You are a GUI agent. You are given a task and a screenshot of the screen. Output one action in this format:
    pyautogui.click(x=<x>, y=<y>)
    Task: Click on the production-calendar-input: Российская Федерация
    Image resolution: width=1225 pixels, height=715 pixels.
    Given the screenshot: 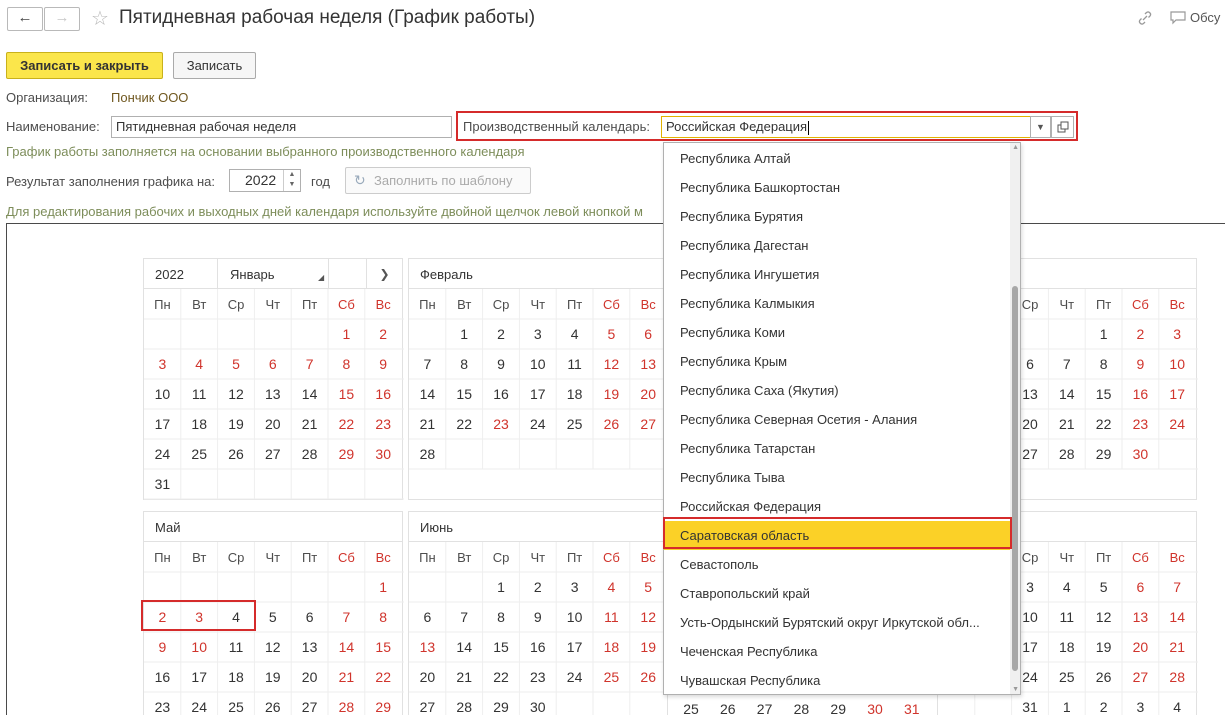 What is the action you would take?
    pyautogui.click(x=846, y=127)
    